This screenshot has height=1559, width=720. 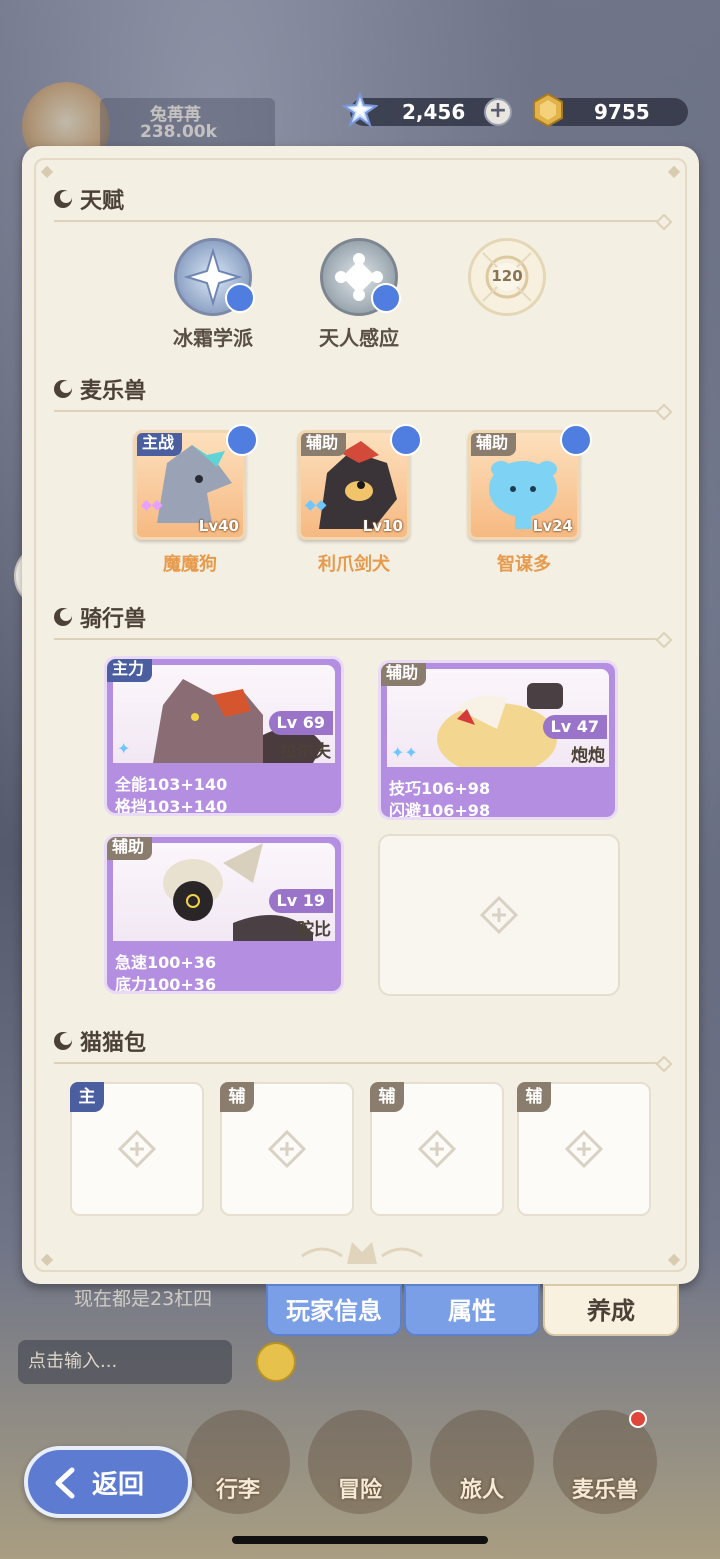 What do you see at coordinates (171, 806) in the screenshot?
I see `mount-stat-2: 格挡103+140` at bounding box center [171, 806].